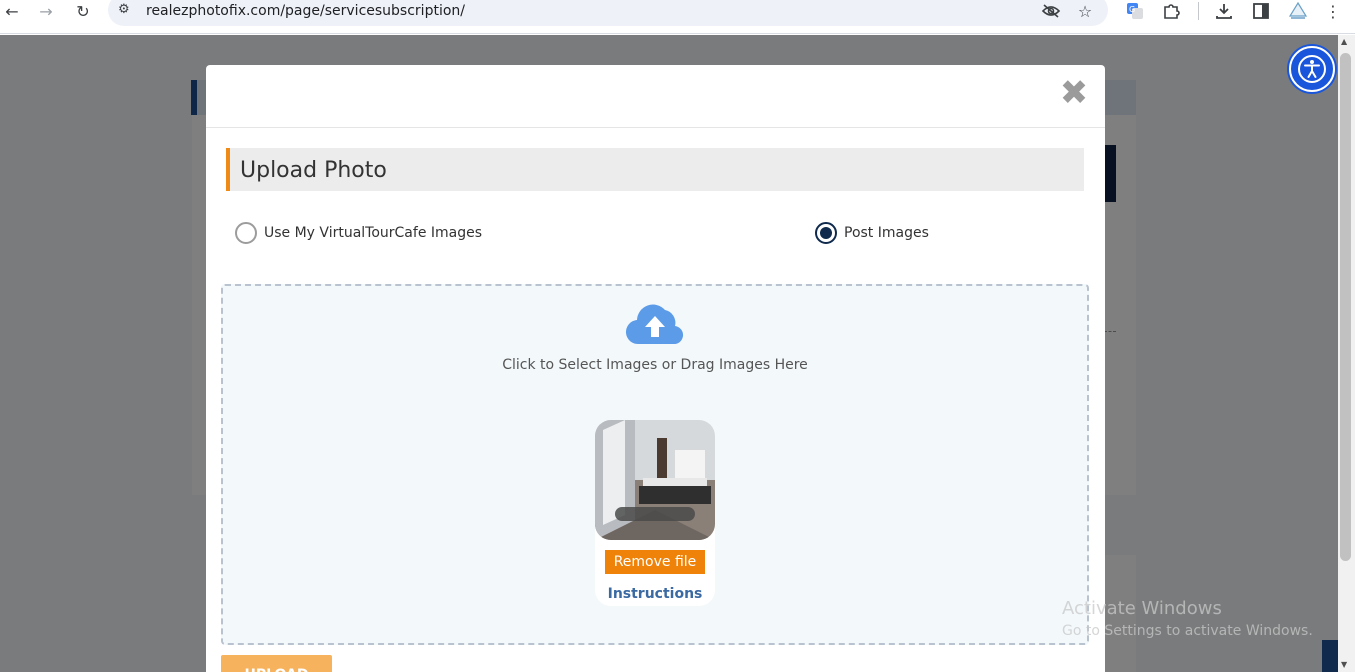  Describe the element at coordinates (1132, 9) in the screenshot. I see `svg-text: G` at that location.